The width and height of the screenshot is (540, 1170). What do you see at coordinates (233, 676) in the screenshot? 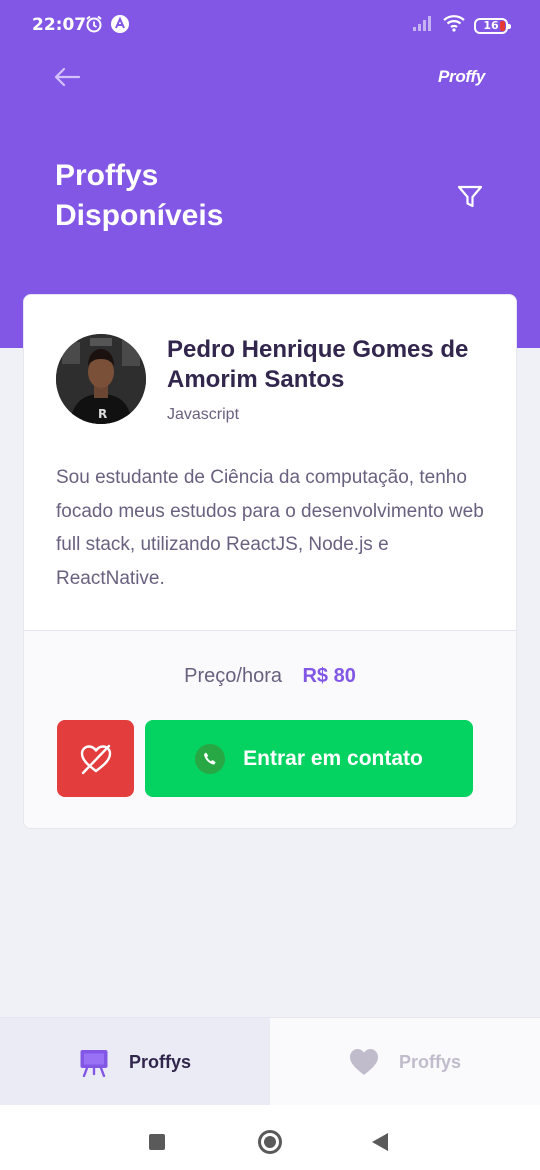
I see `price-label: Preço/hora` at bounding box center [233, 676].